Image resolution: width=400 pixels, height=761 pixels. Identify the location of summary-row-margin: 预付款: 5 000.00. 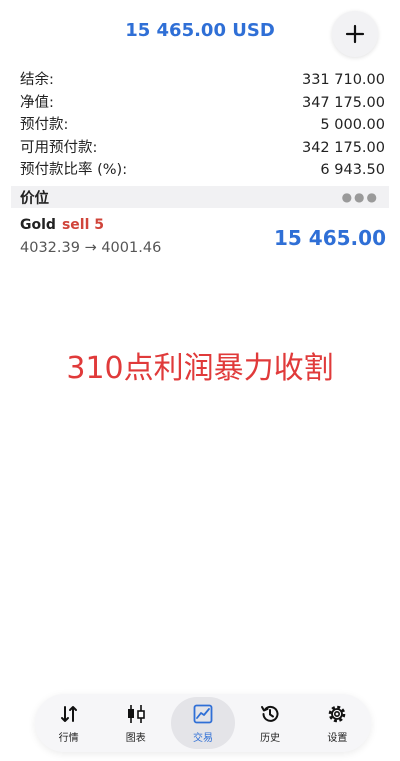
(202, 125).